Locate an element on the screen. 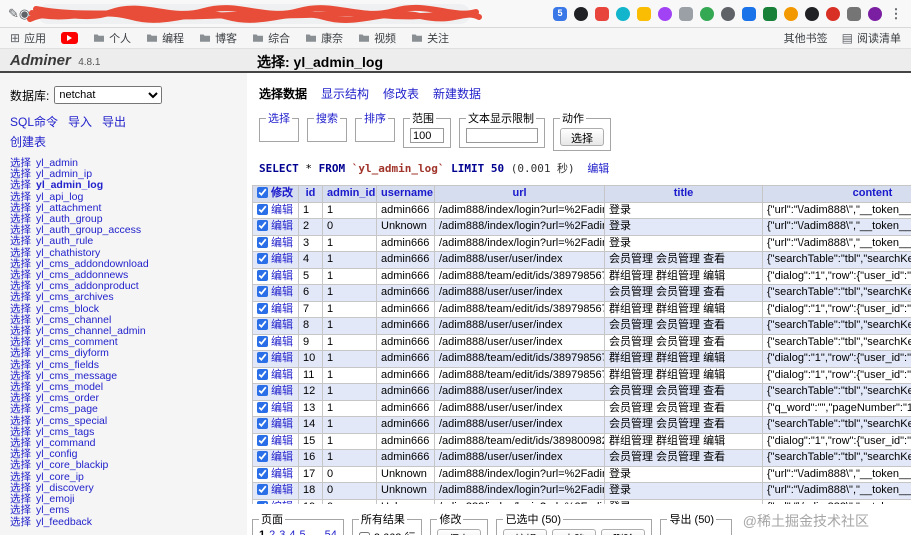  bookmark-folder: 视频 is located at coordinates (377, 38).